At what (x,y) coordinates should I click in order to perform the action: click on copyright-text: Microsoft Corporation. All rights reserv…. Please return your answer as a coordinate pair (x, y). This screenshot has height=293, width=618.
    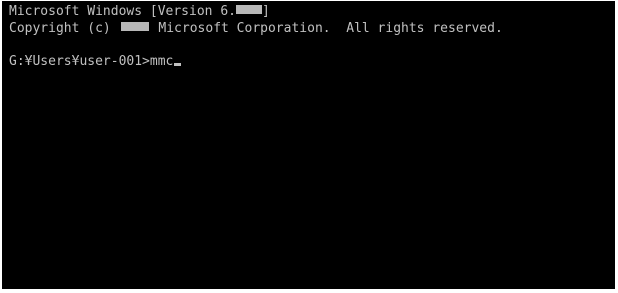
    Looking at the image, I should click on (330, 28).